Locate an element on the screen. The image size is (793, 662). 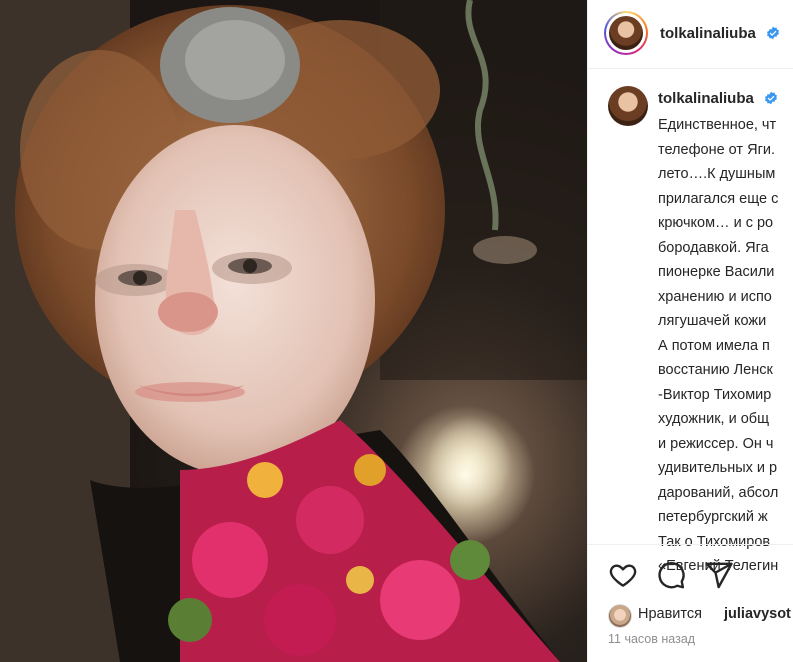
caption-line: -Виктор Тихомир is located at coordinates (715, 394).